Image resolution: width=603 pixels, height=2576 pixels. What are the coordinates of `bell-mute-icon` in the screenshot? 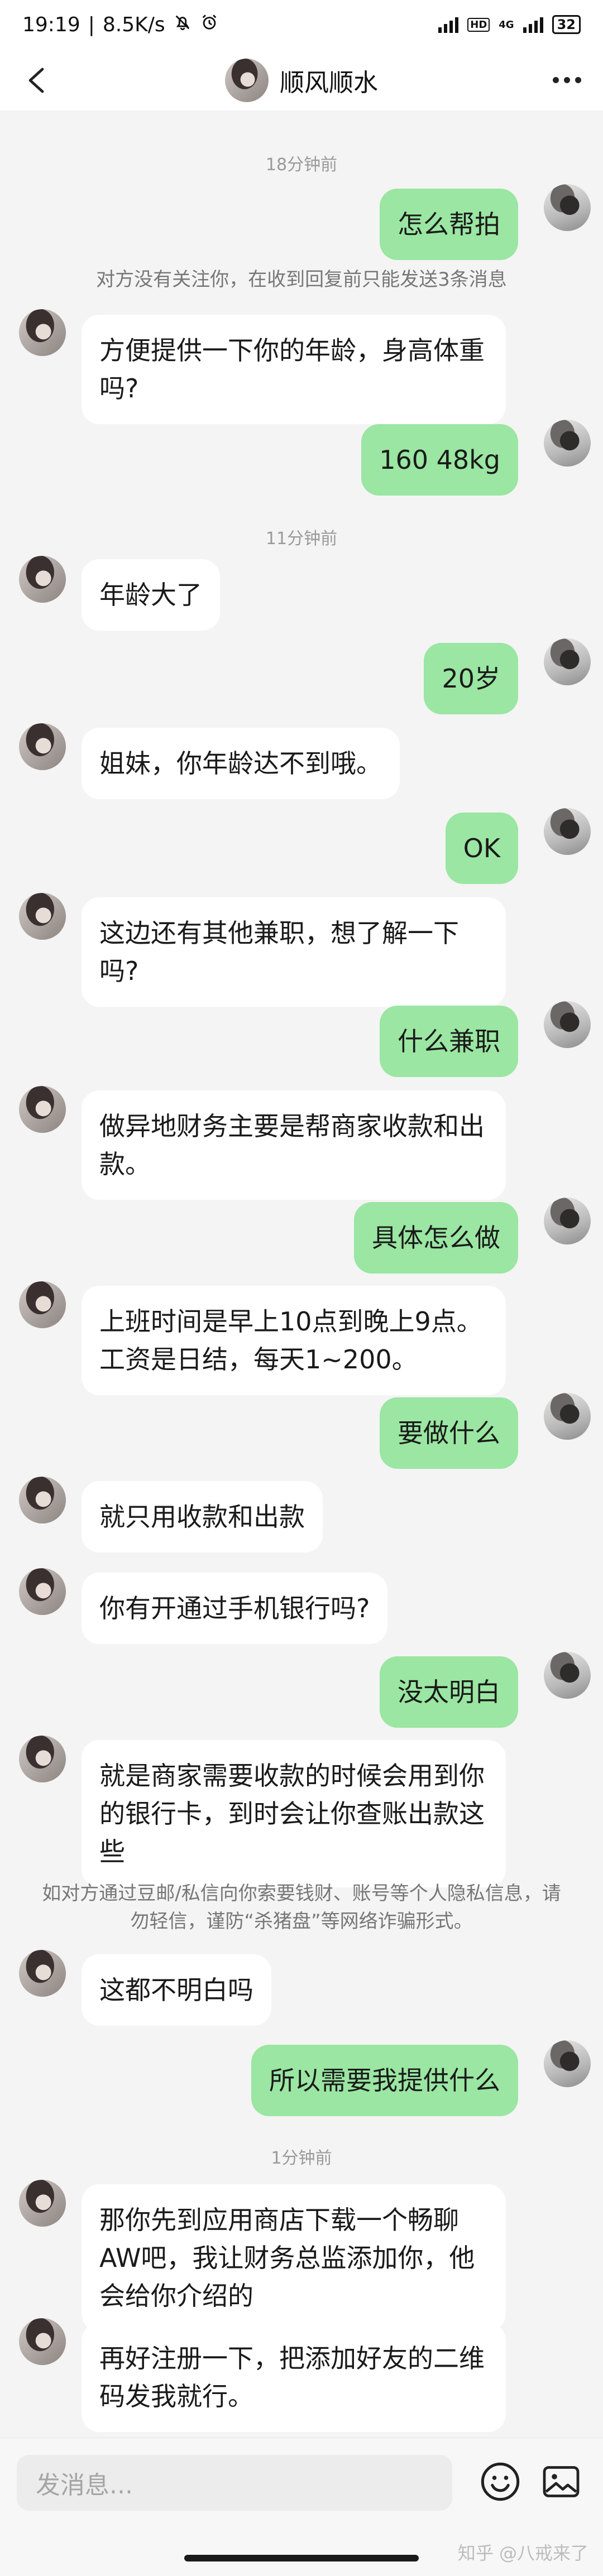 It's located at (182, 25).